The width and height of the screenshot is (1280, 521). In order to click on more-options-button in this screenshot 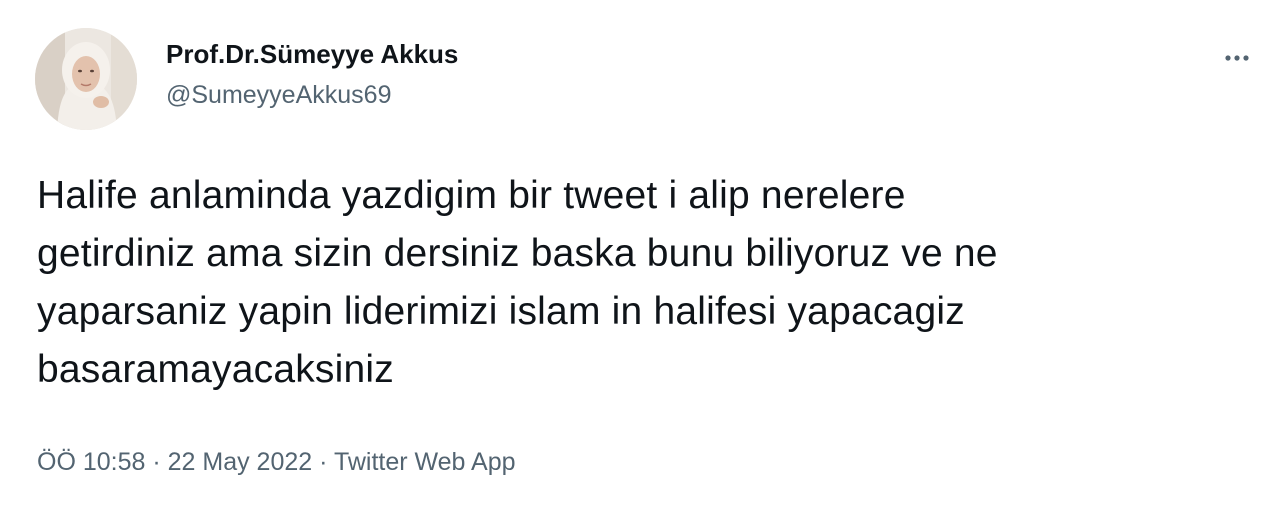, I will do `click(1237, 58)`.